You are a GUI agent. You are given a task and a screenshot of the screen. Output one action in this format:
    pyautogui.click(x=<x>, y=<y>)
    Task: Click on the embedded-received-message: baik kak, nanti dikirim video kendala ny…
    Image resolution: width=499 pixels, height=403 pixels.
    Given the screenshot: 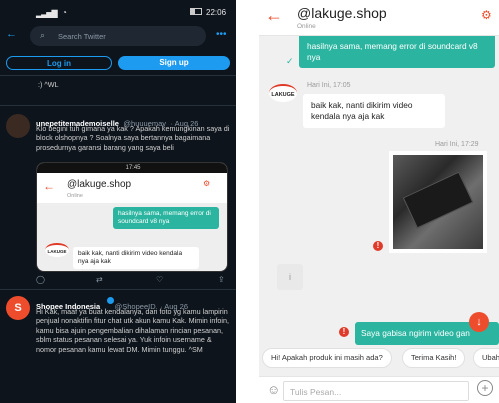 What is the action you would take?
    pyautogui.click(x=136, y=258)
    